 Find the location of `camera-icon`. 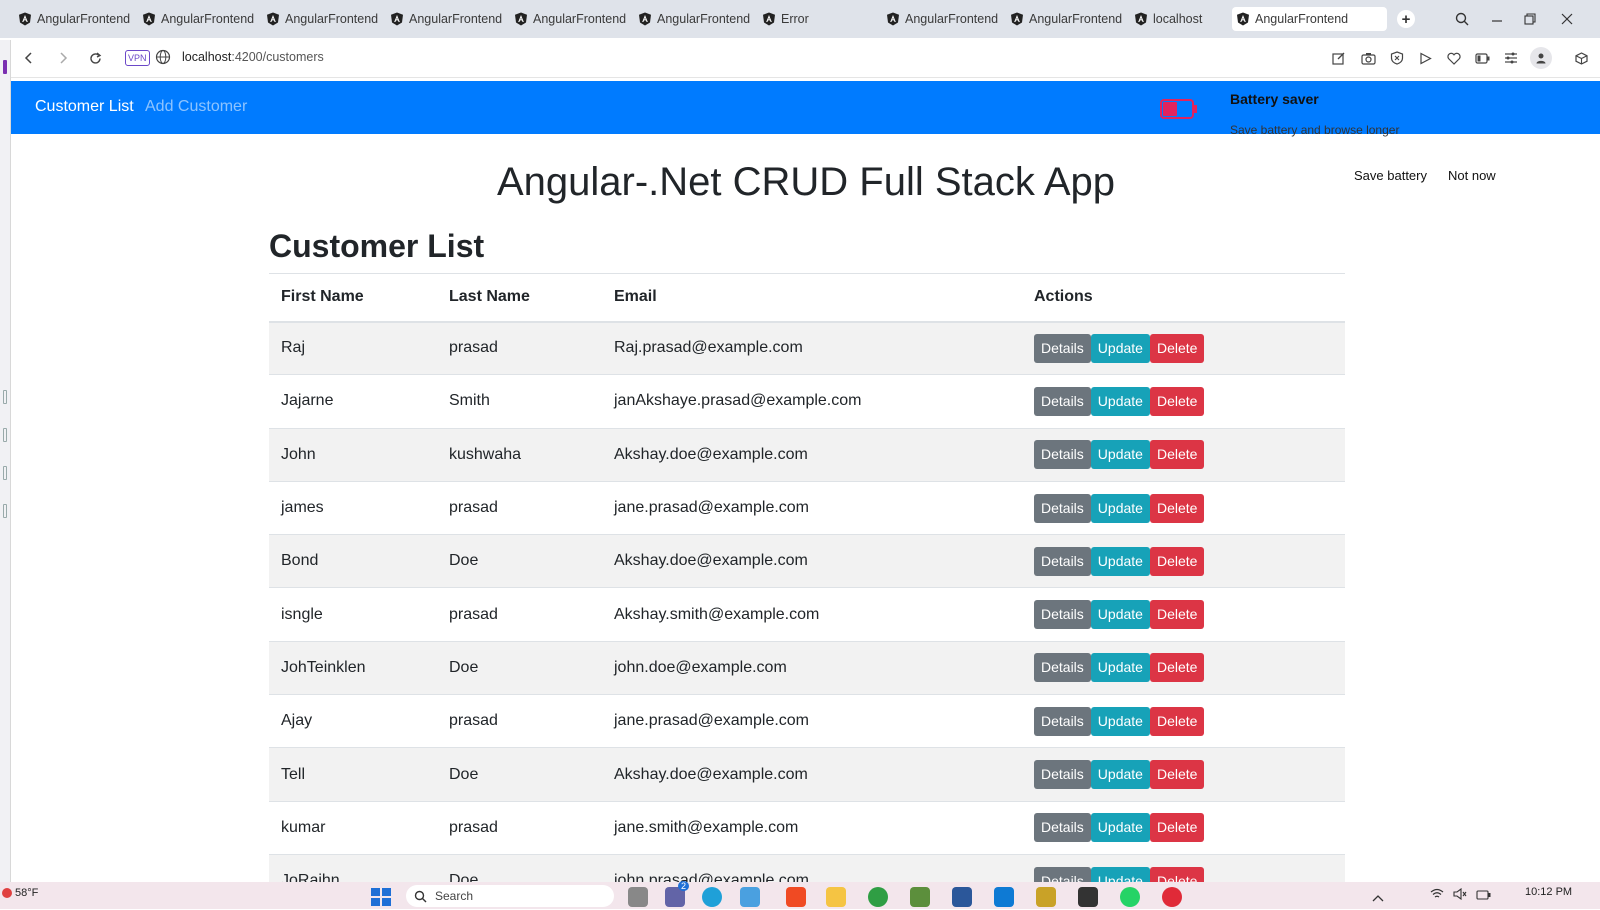

camera-icon is located at coordinates (1368, 58).